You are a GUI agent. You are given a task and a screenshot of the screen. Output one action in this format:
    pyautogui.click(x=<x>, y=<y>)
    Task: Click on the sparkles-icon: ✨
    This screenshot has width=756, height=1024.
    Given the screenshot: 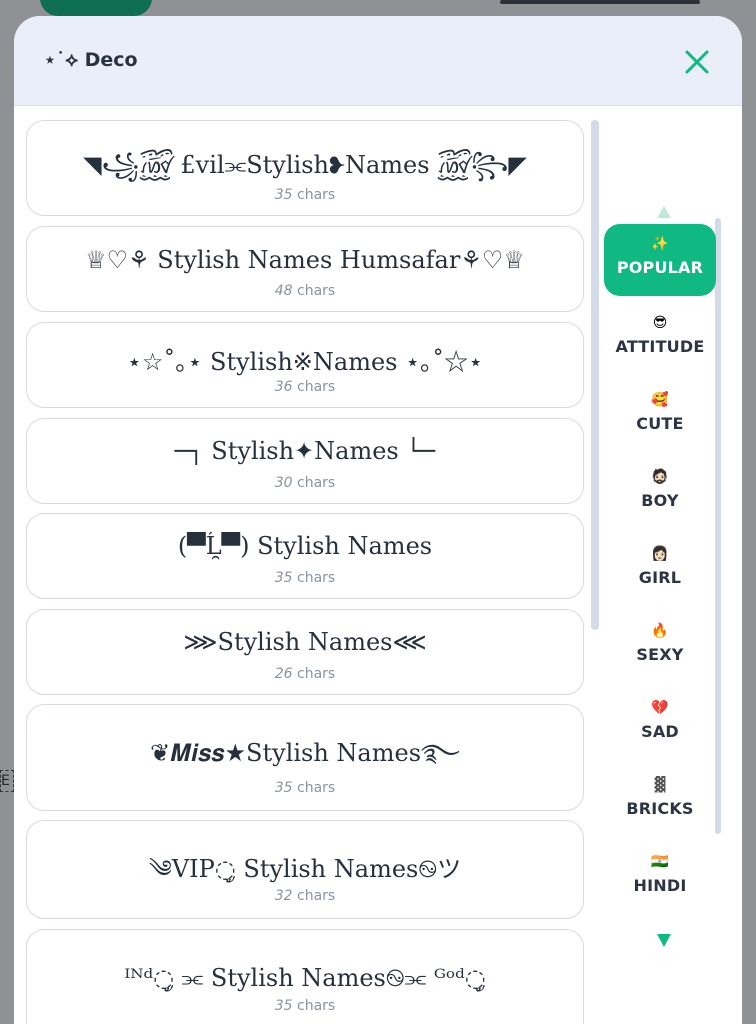 What is the action you would take?
    pyautogui.click(x=660, y=244)
    